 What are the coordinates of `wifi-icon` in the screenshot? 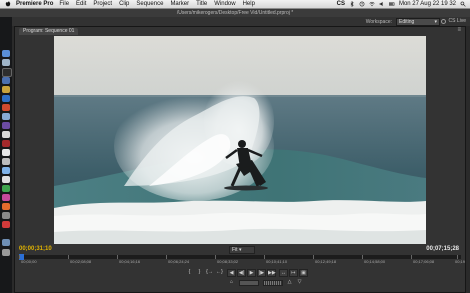 It's located at (372, 4).